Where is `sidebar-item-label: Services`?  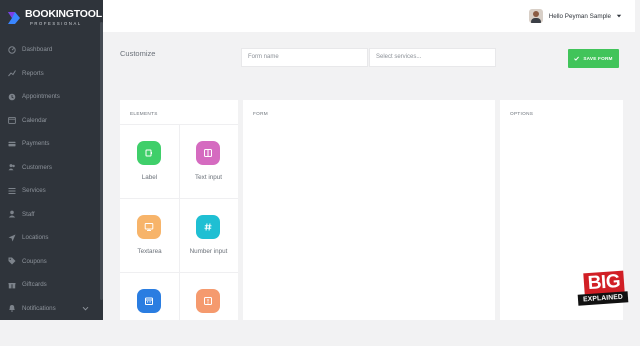
sidebar-item-label: Services is located at coordinates (34, 191).